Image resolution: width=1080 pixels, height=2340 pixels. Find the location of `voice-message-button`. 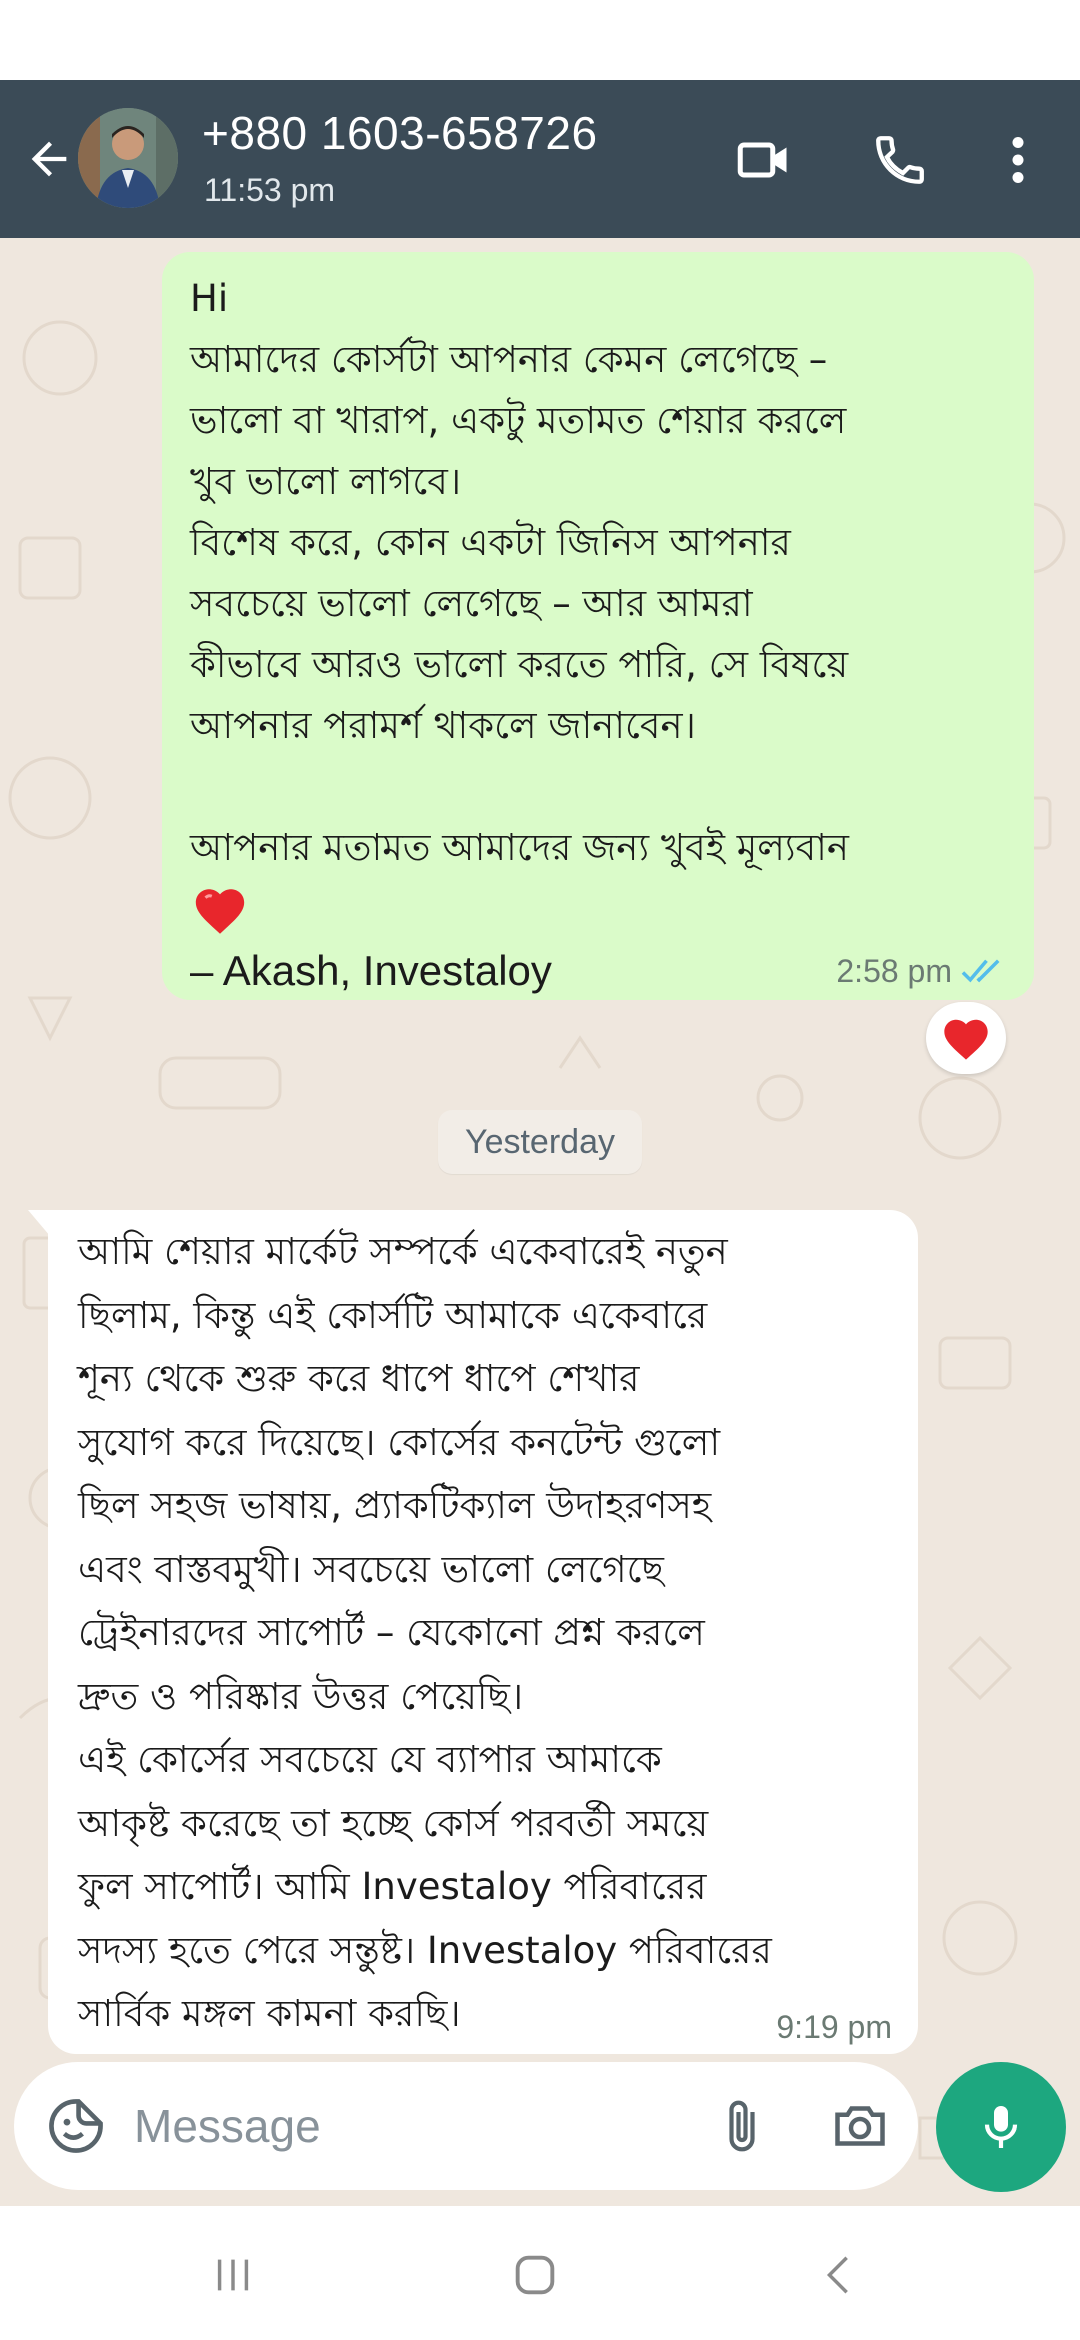

voice-message-button is located at coordinates (1001, 2127).